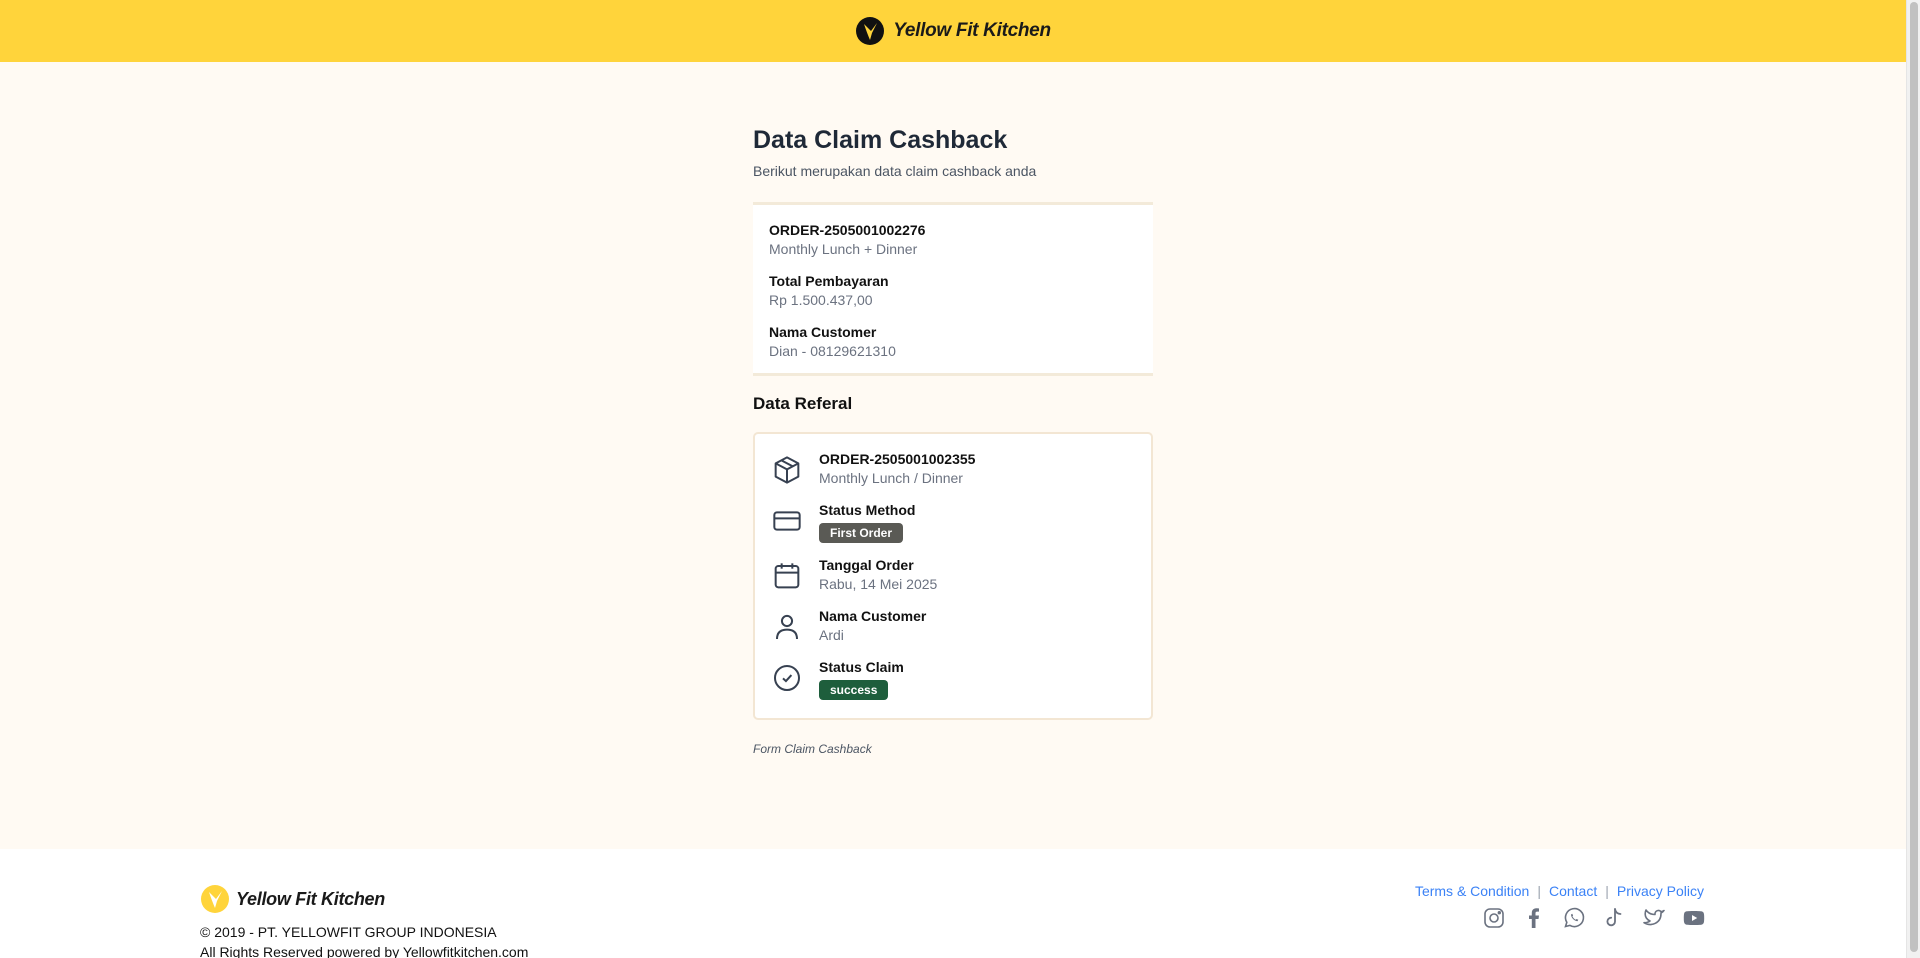 The height and width of the screenshot is (958, 1920). I want to click on claim-total-value: Rp 1.500.437,00, so click(821, 300).